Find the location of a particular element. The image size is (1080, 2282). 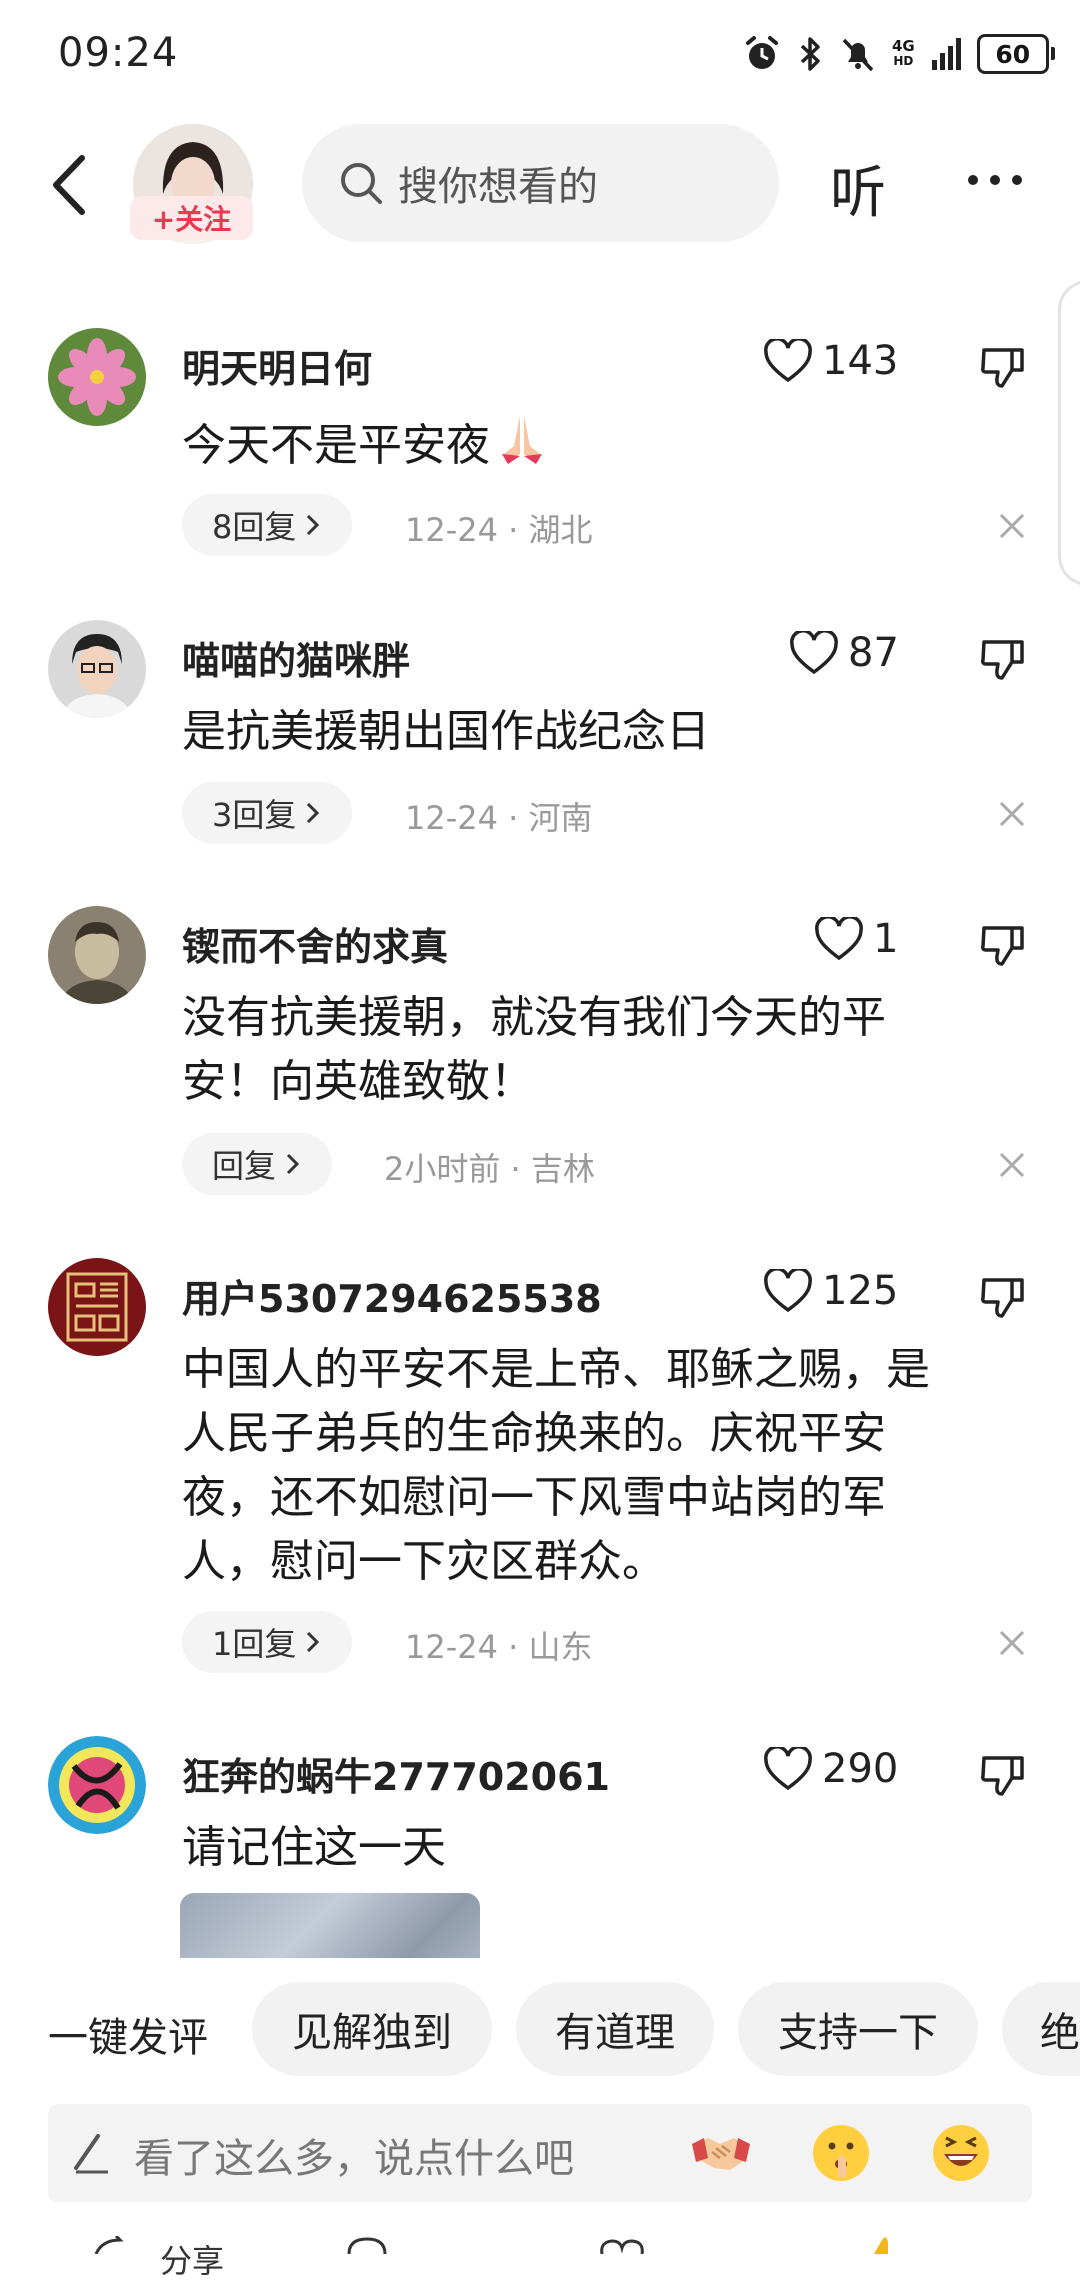

thumb-up-icon is located at coordinates (884, 2245).